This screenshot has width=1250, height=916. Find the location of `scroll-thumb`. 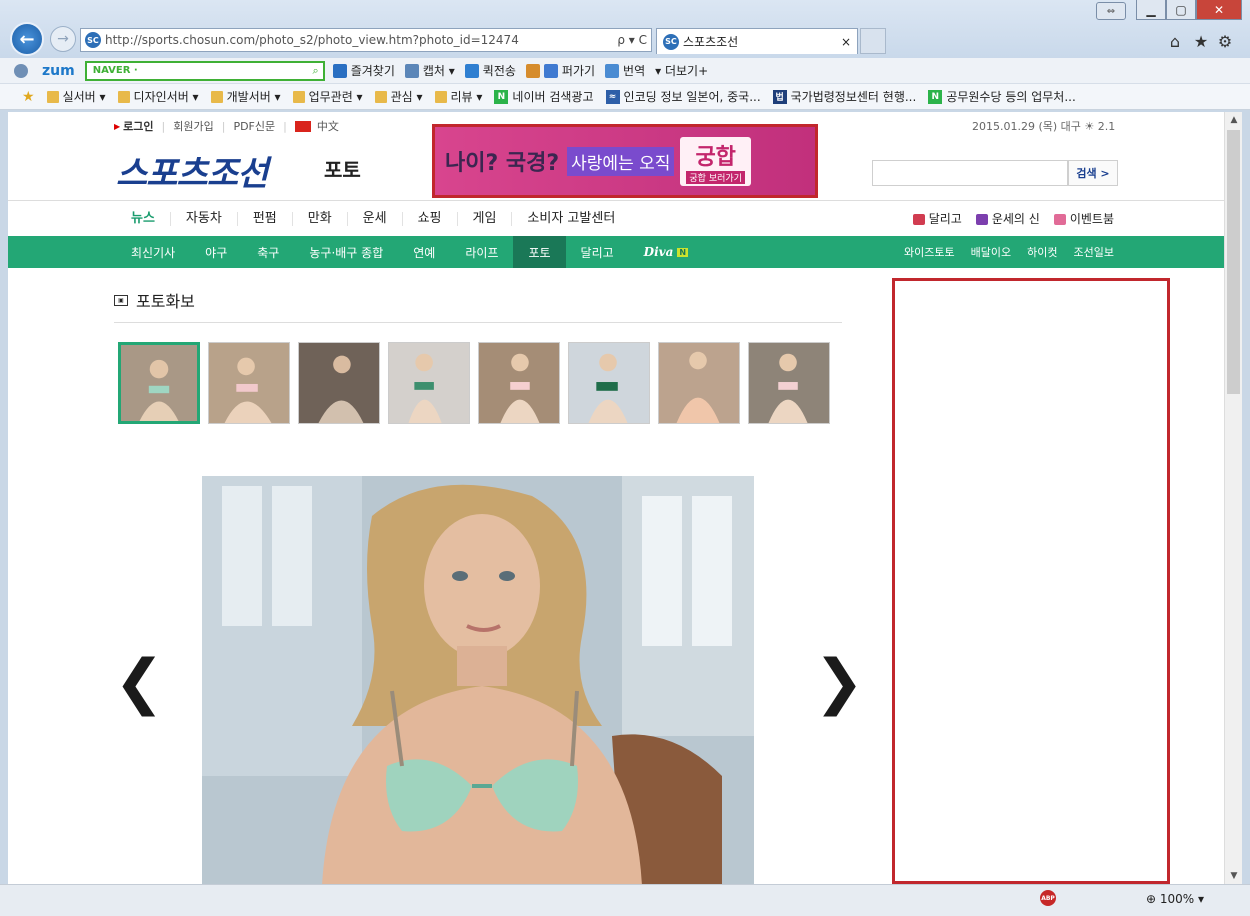

scroll-thumb is located at coordinates (1233, 262).